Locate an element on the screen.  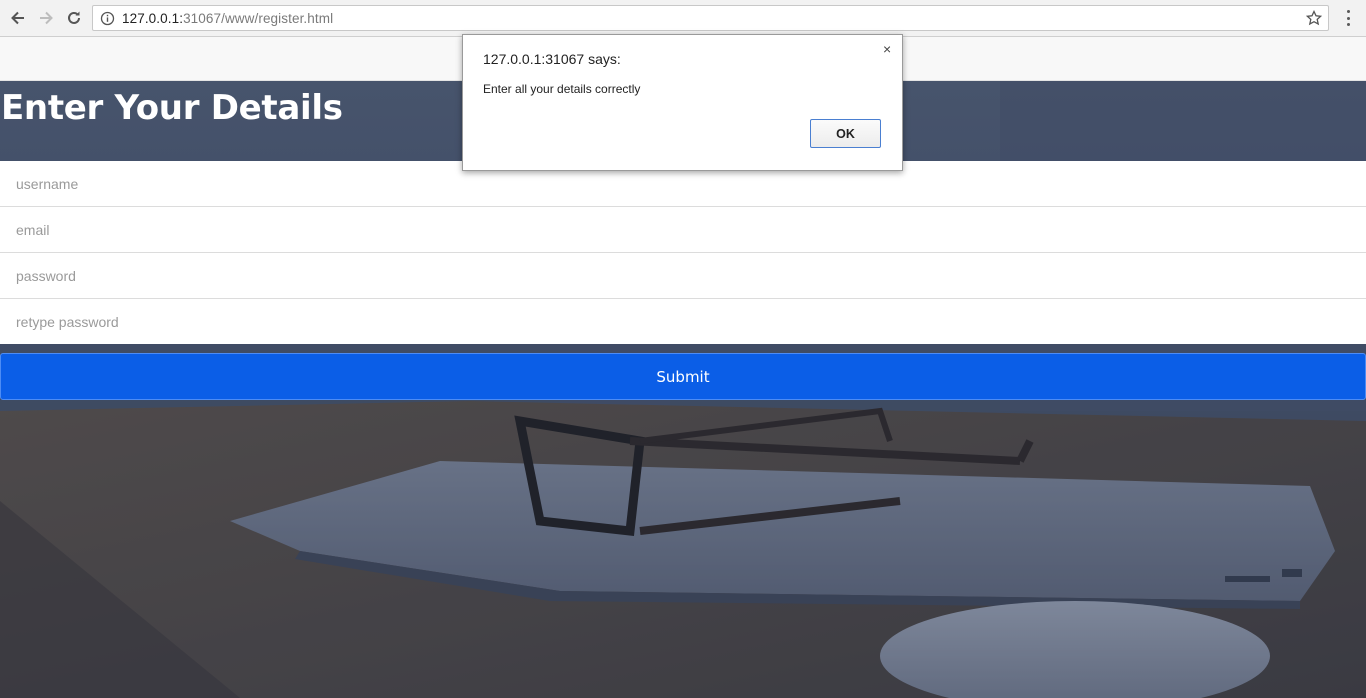
menu-dots-icon is located at coordinates (1348, 18).